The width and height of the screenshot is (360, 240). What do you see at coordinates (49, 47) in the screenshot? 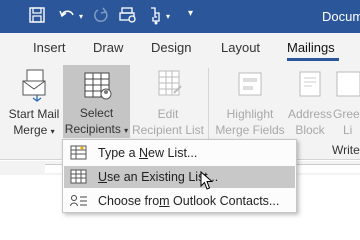
I see `tab-insert: Insert` at bounding box center [49, 47].